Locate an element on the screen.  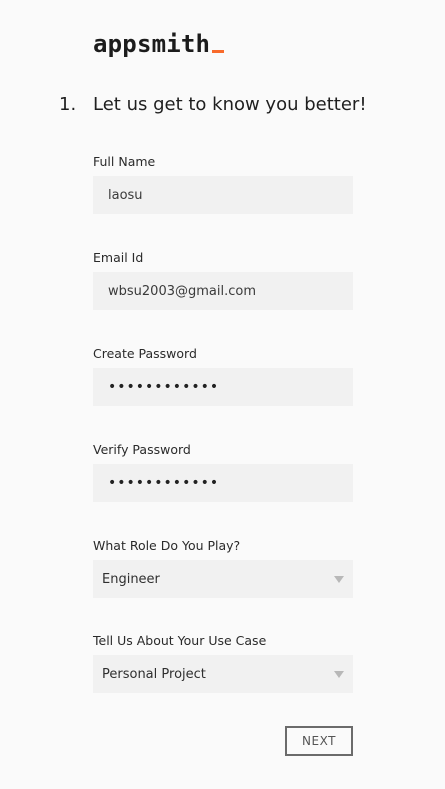
create-password-label: Create Password is located at coordinates (145, 353).